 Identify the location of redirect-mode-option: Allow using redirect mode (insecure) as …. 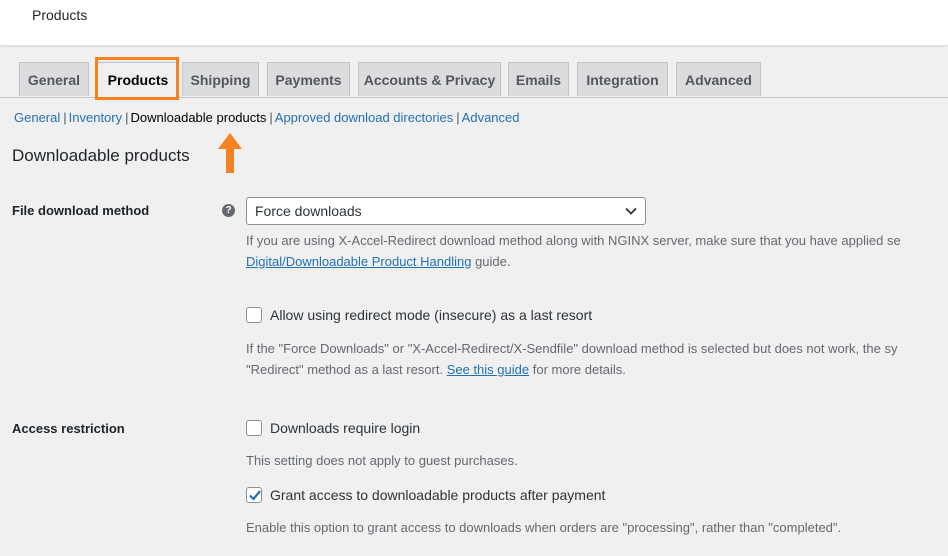
(419, 315).